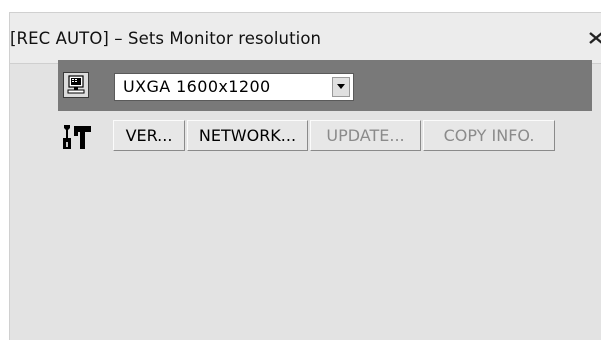 This screenshot has width=601, height=340. Describe the element at coordinates (197, 86) in the screenshot. I see `resolution-value: UXGA 1600x1200` at that location.